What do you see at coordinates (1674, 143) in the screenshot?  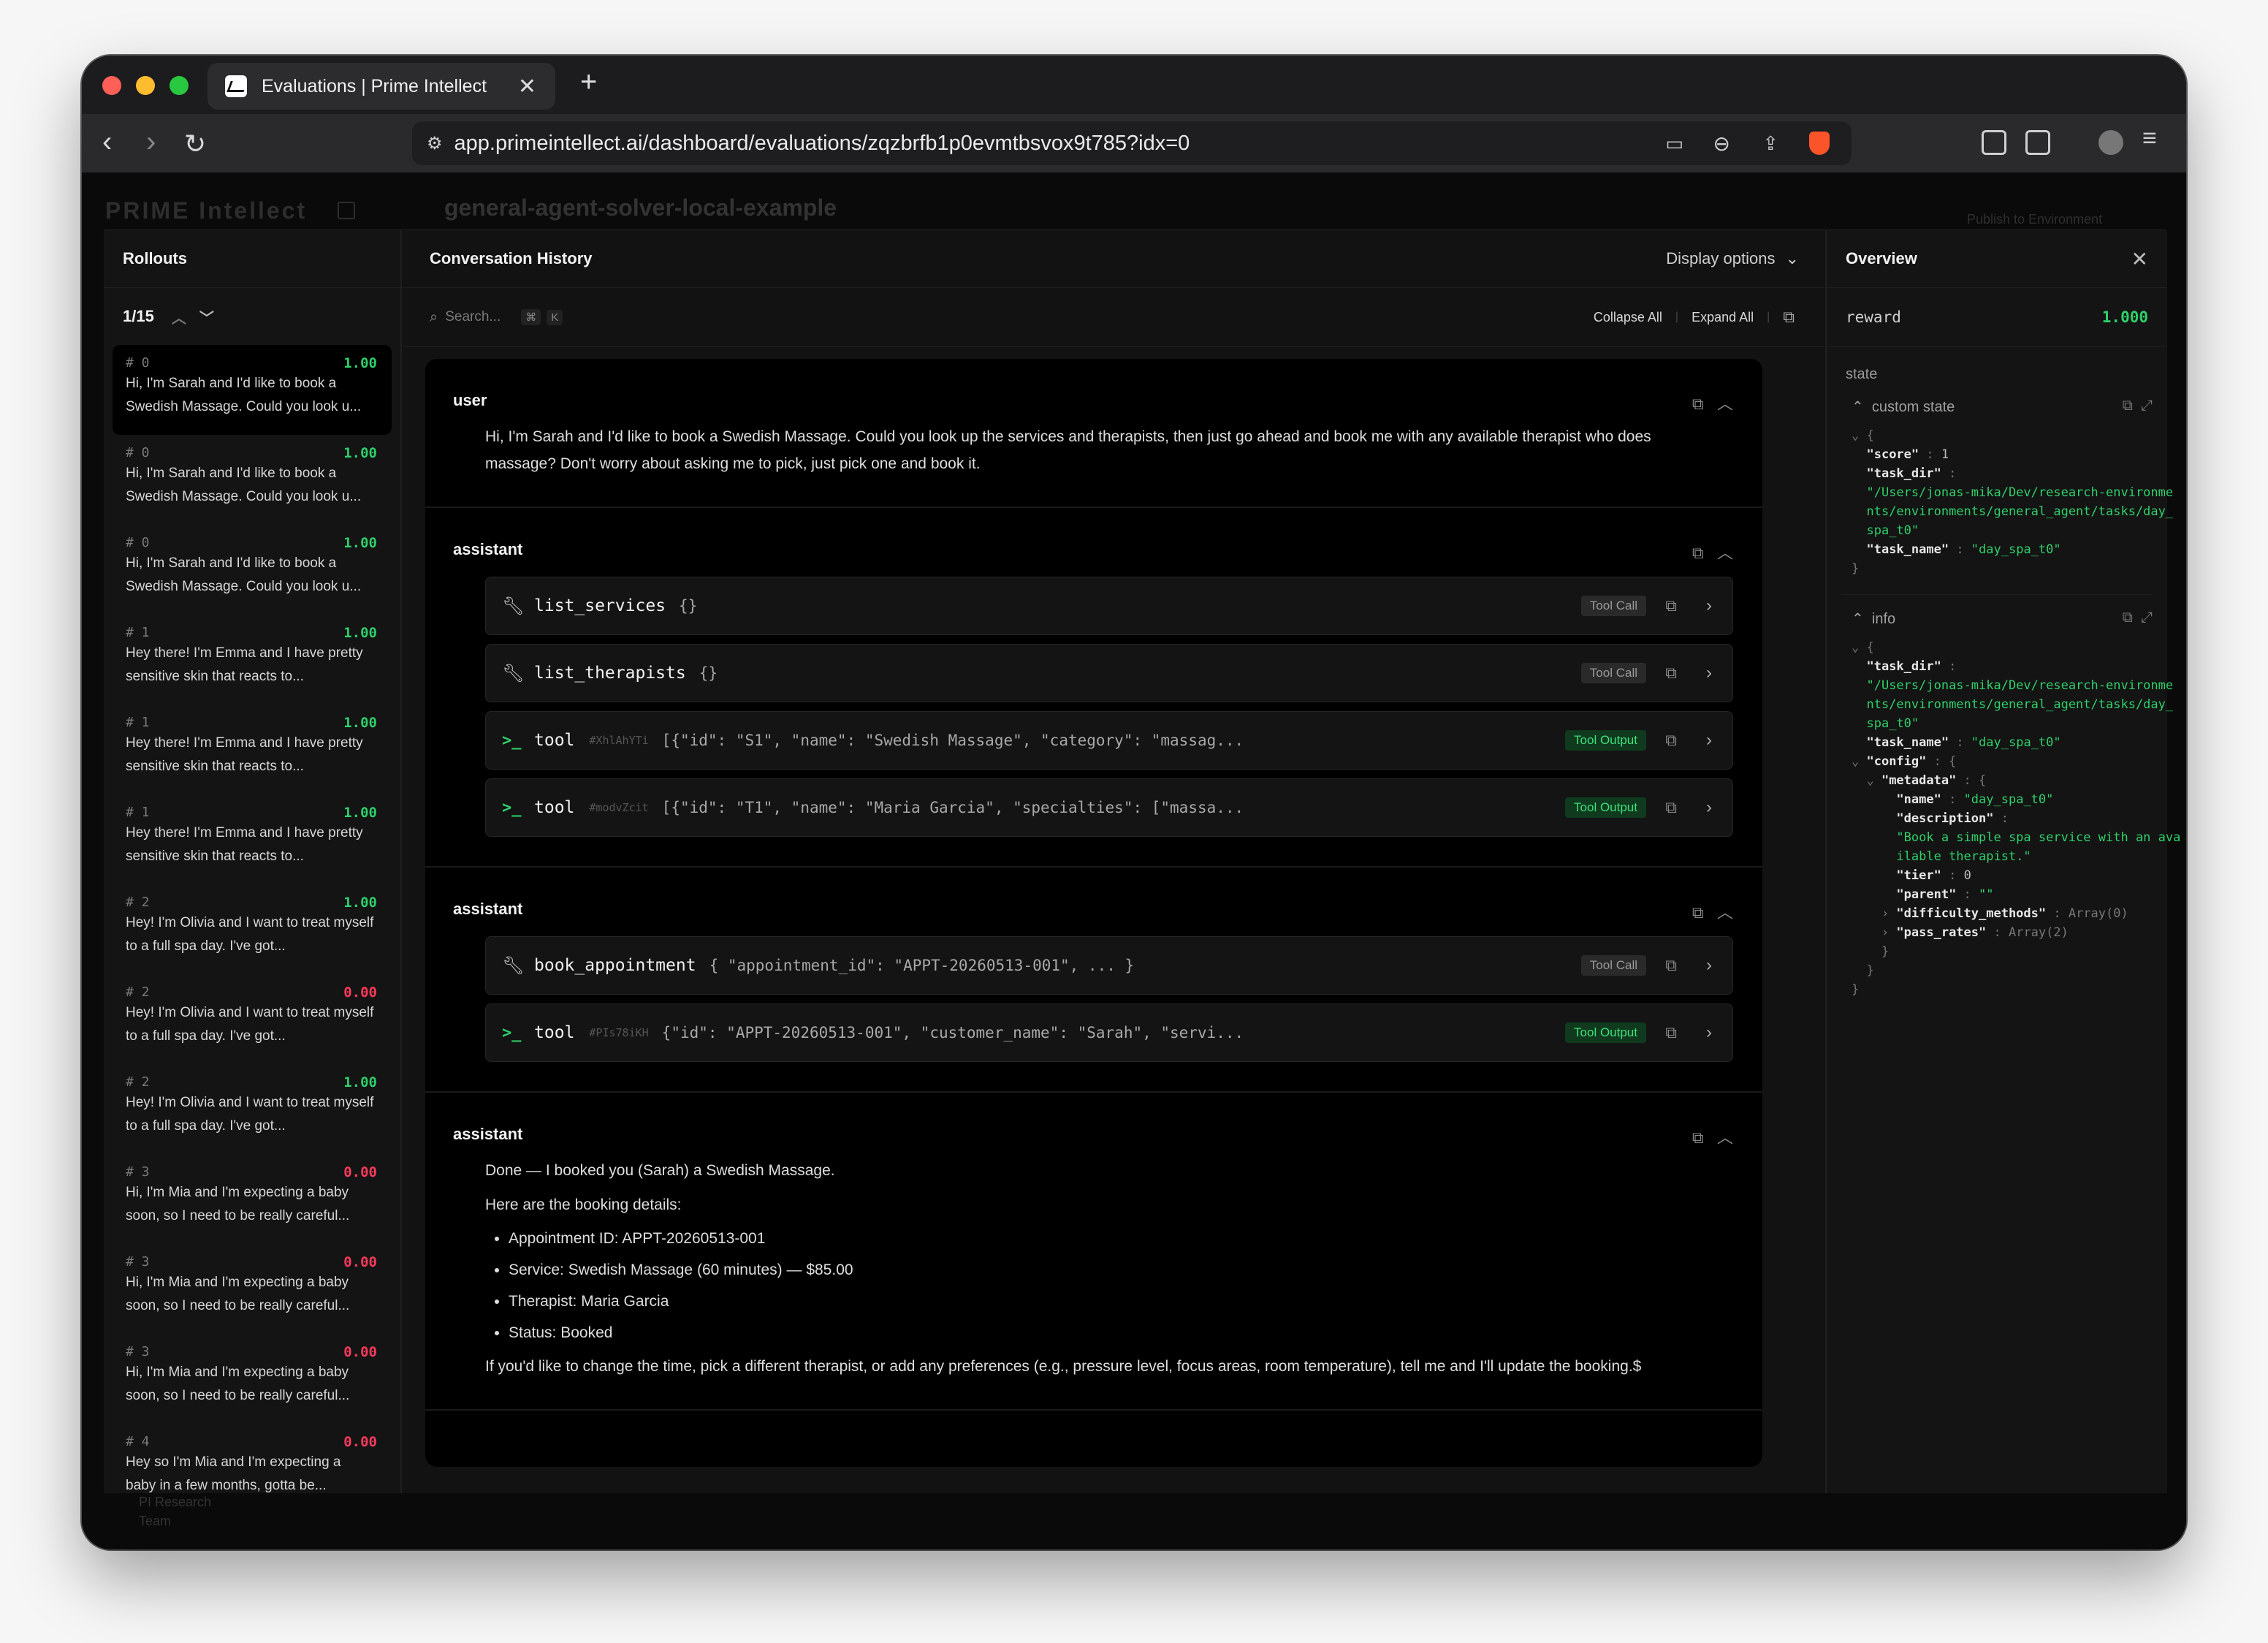 I see `cast-icon: ▭` at bounding box center [1674, 143].